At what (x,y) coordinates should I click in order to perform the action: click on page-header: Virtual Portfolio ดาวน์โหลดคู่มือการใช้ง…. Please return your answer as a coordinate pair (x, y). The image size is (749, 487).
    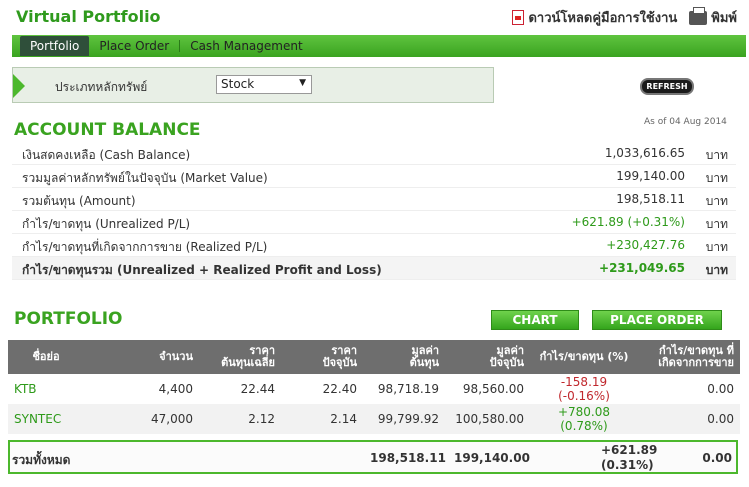
    Looking at the image, I should click on (374, 17).